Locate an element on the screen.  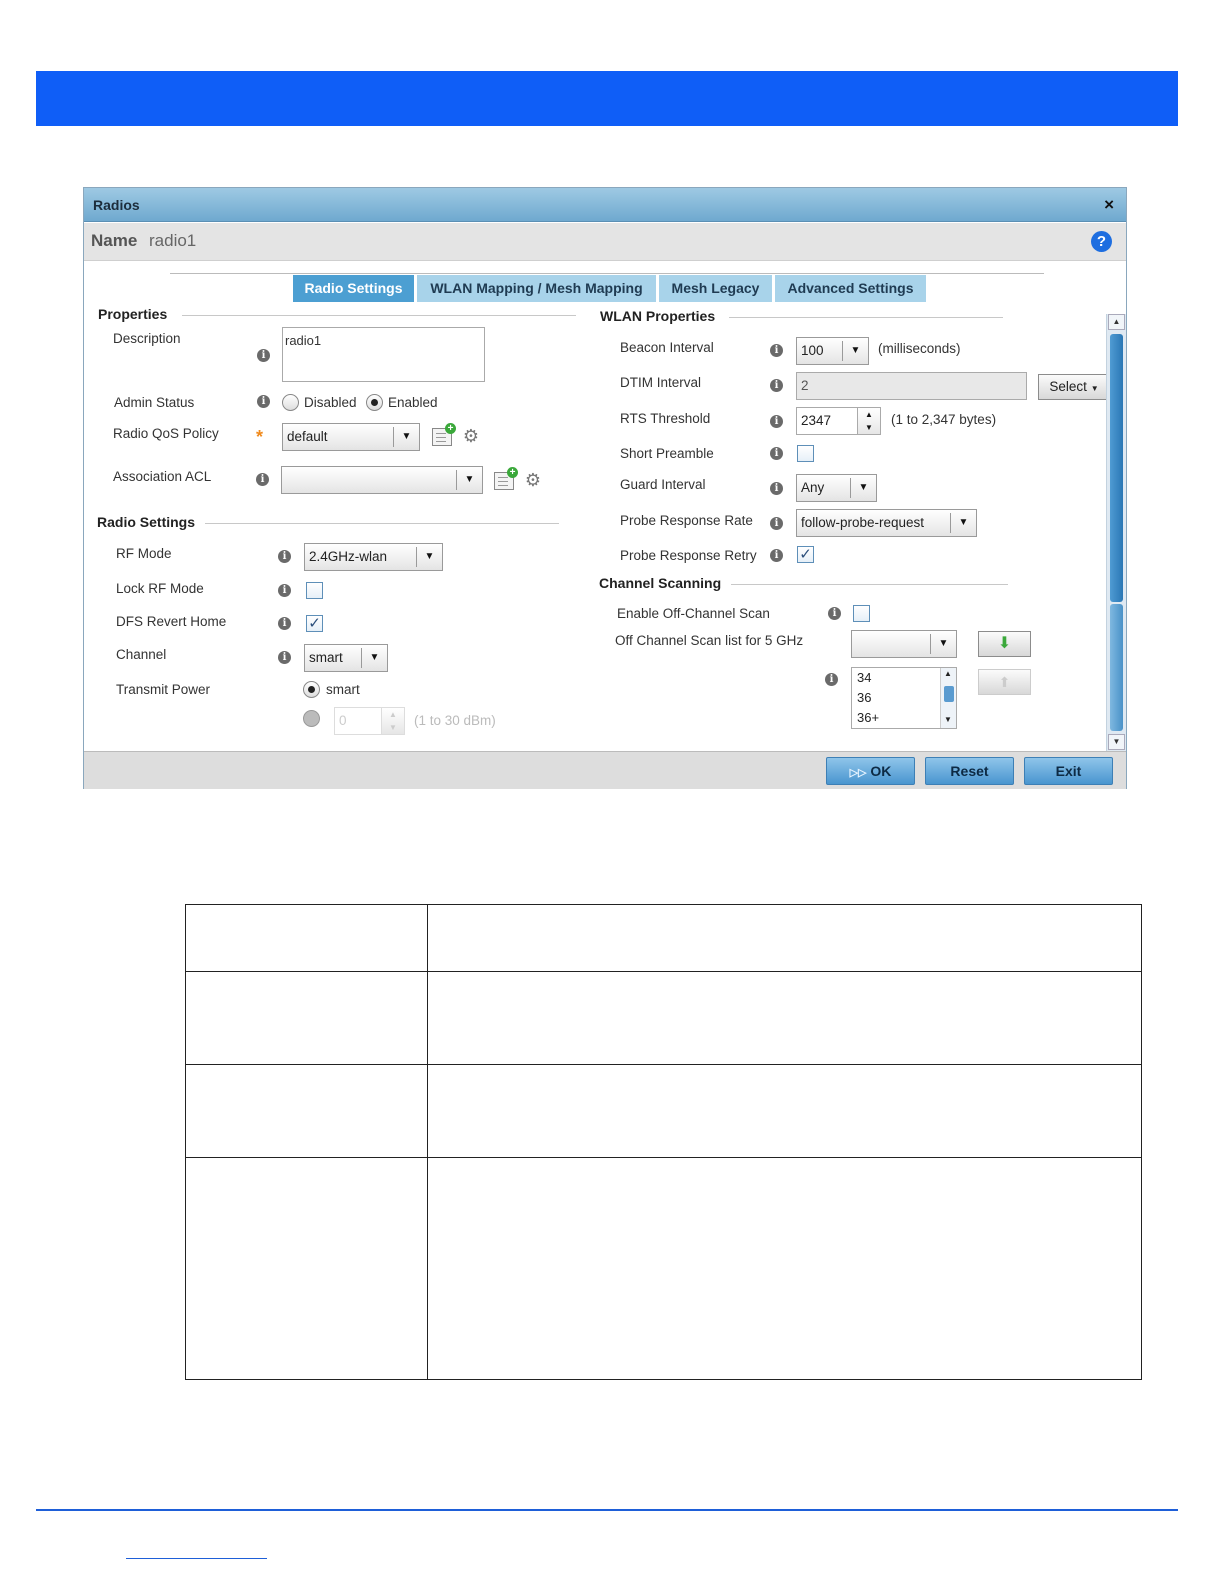
dtim-select-button: Select ▼ is located at coordinates (1074, 387).